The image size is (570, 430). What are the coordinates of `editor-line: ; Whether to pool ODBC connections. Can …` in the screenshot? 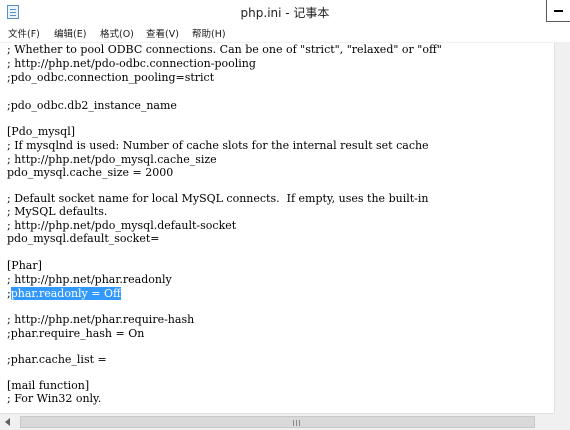 It's located at (224, 49).